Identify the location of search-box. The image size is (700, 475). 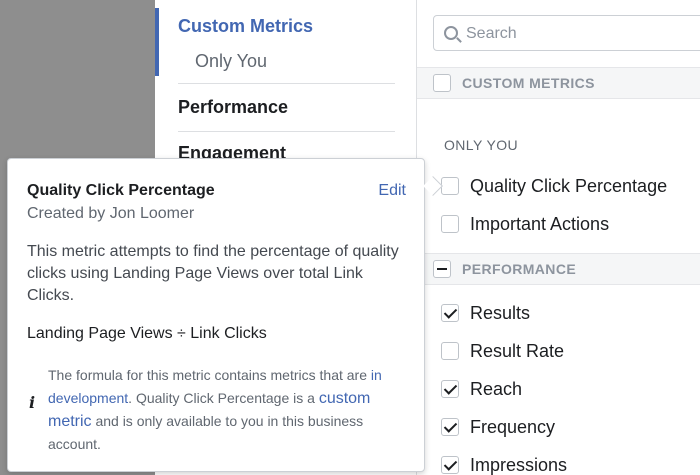
(566, 33).